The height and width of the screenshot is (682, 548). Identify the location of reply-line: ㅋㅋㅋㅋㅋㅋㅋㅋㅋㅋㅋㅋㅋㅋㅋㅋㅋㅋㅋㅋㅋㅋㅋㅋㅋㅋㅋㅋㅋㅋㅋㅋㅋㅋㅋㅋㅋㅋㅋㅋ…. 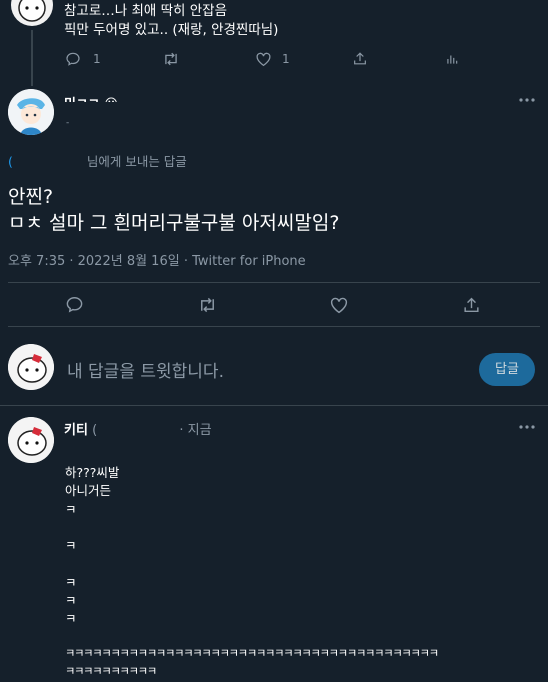
(252, 653).